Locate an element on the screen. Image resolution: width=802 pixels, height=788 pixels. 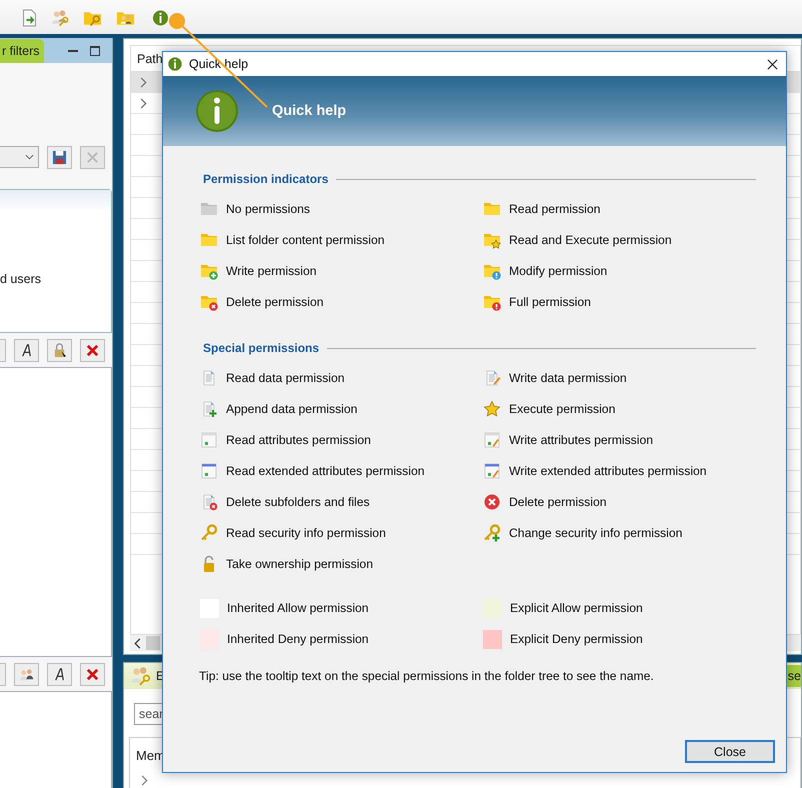
users-icon is located at coordinates (26, 674).